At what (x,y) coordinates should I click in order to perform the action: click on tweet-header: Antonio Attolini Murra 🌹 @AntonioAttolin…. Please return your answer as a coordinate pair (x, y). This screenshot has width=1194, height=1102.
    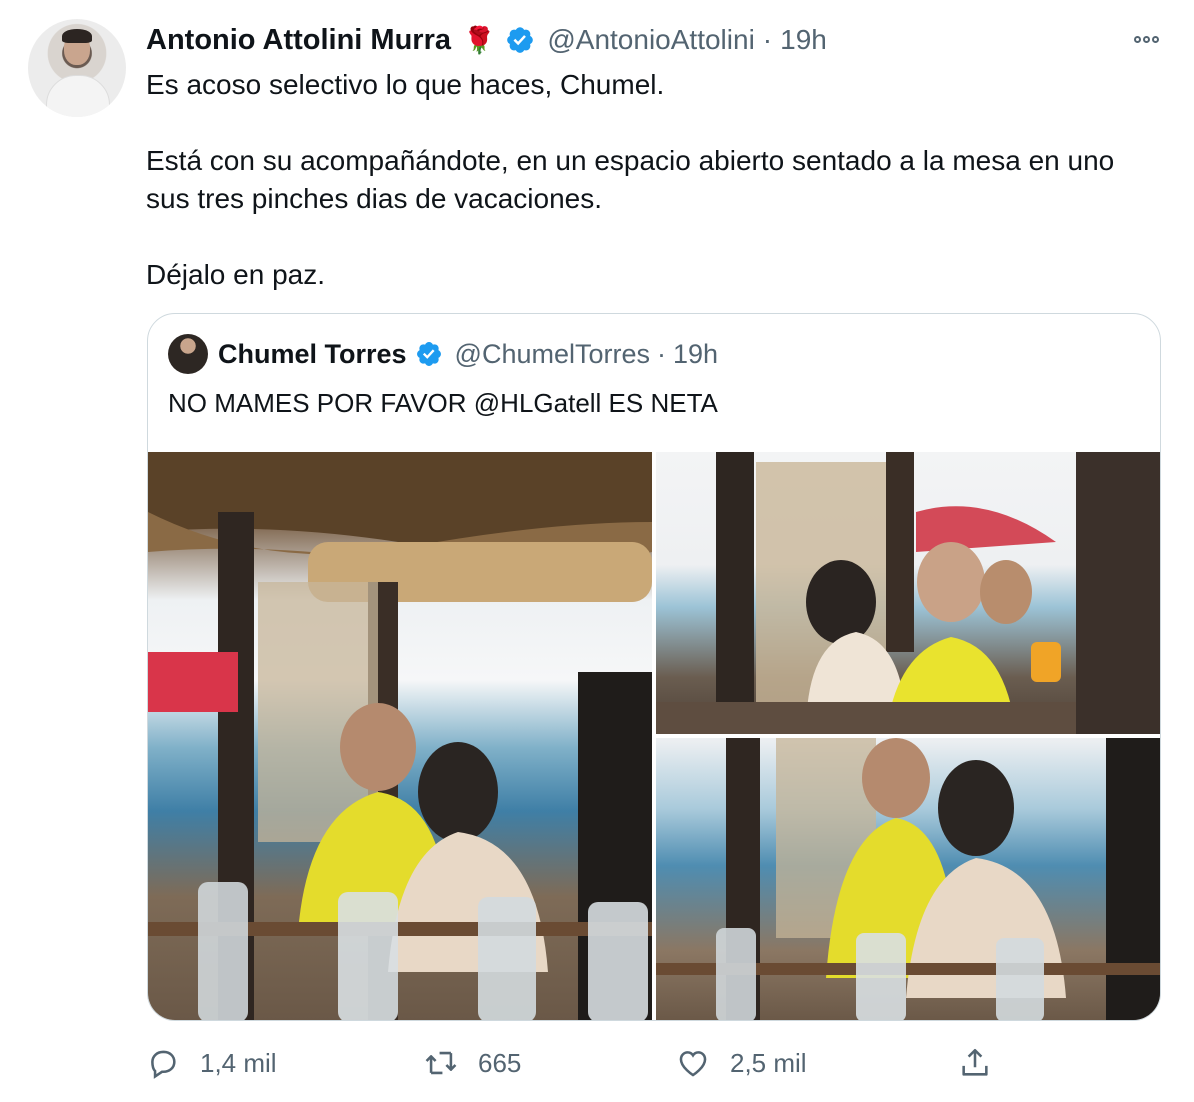
    Looking at the image, I should click on (486, 40).